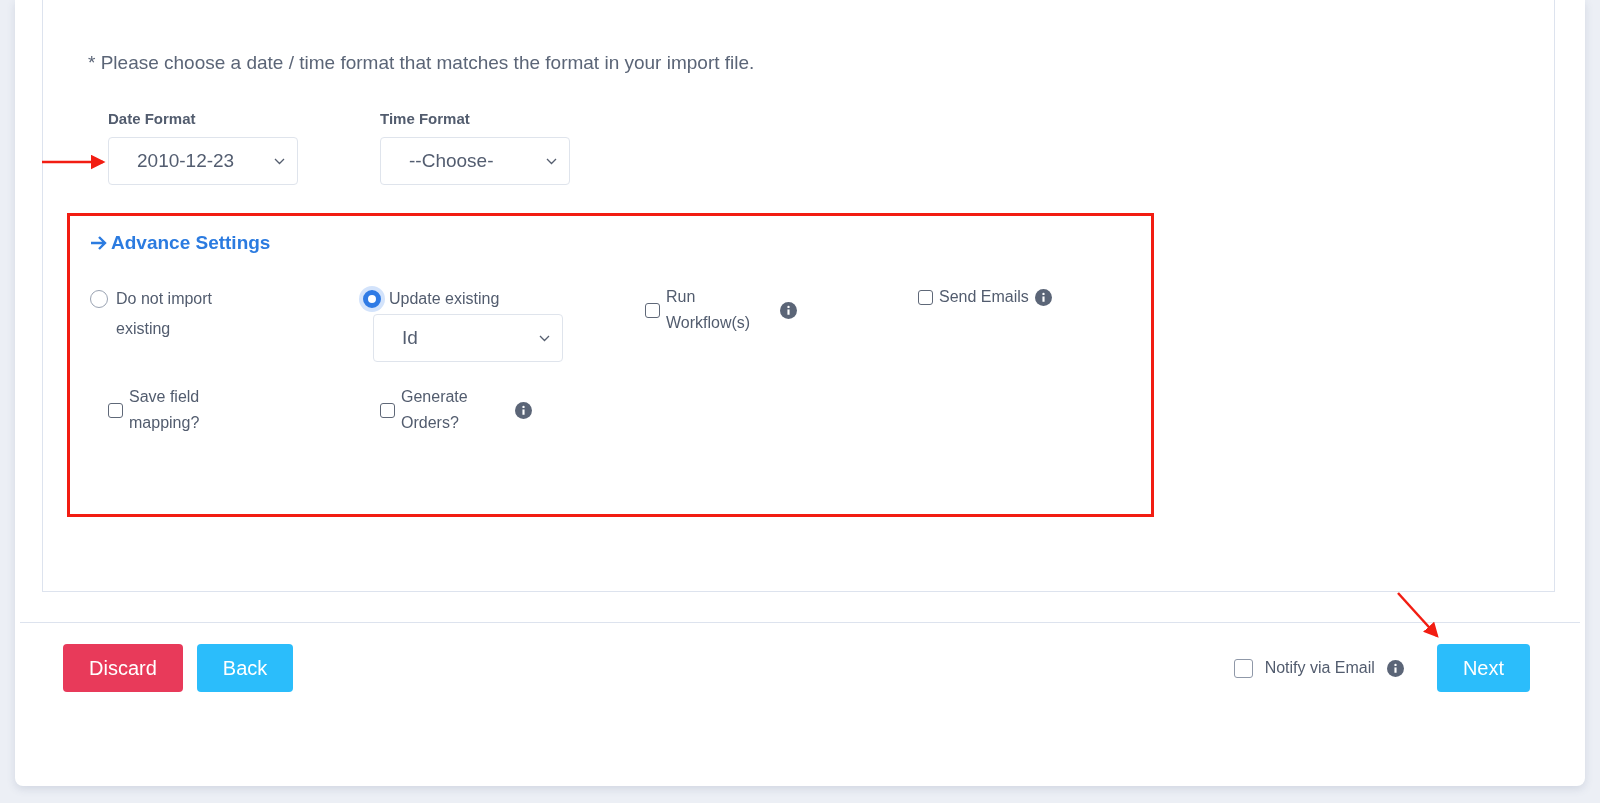 Image resolution: width=1600 pixels, height=803 pixels. What do you see at coordinates (620, 243) in the screenshot?
I see `advance-settings-link: Advance Settings` at bounding box center [620, 243].